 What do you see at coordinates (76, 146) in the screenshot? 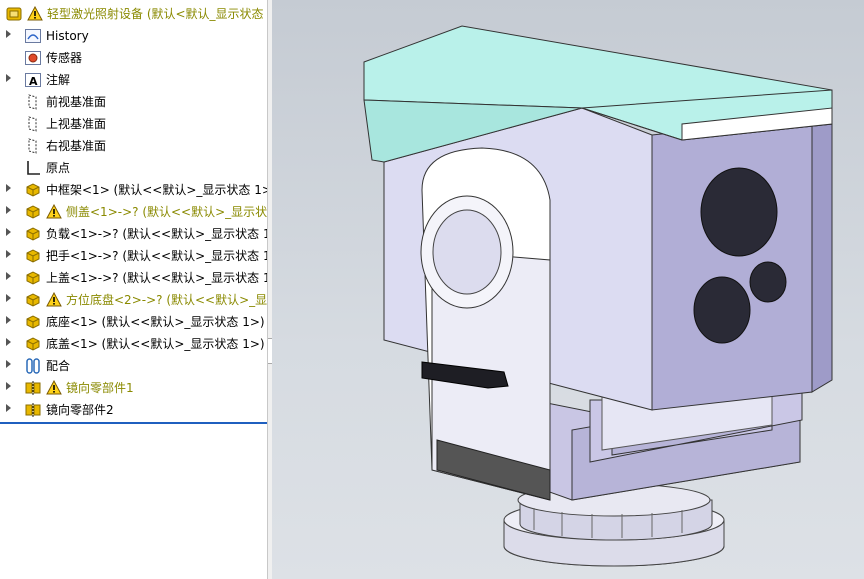
I see `tree-item-label: 右视基准面` at bounding box center [76, 146].